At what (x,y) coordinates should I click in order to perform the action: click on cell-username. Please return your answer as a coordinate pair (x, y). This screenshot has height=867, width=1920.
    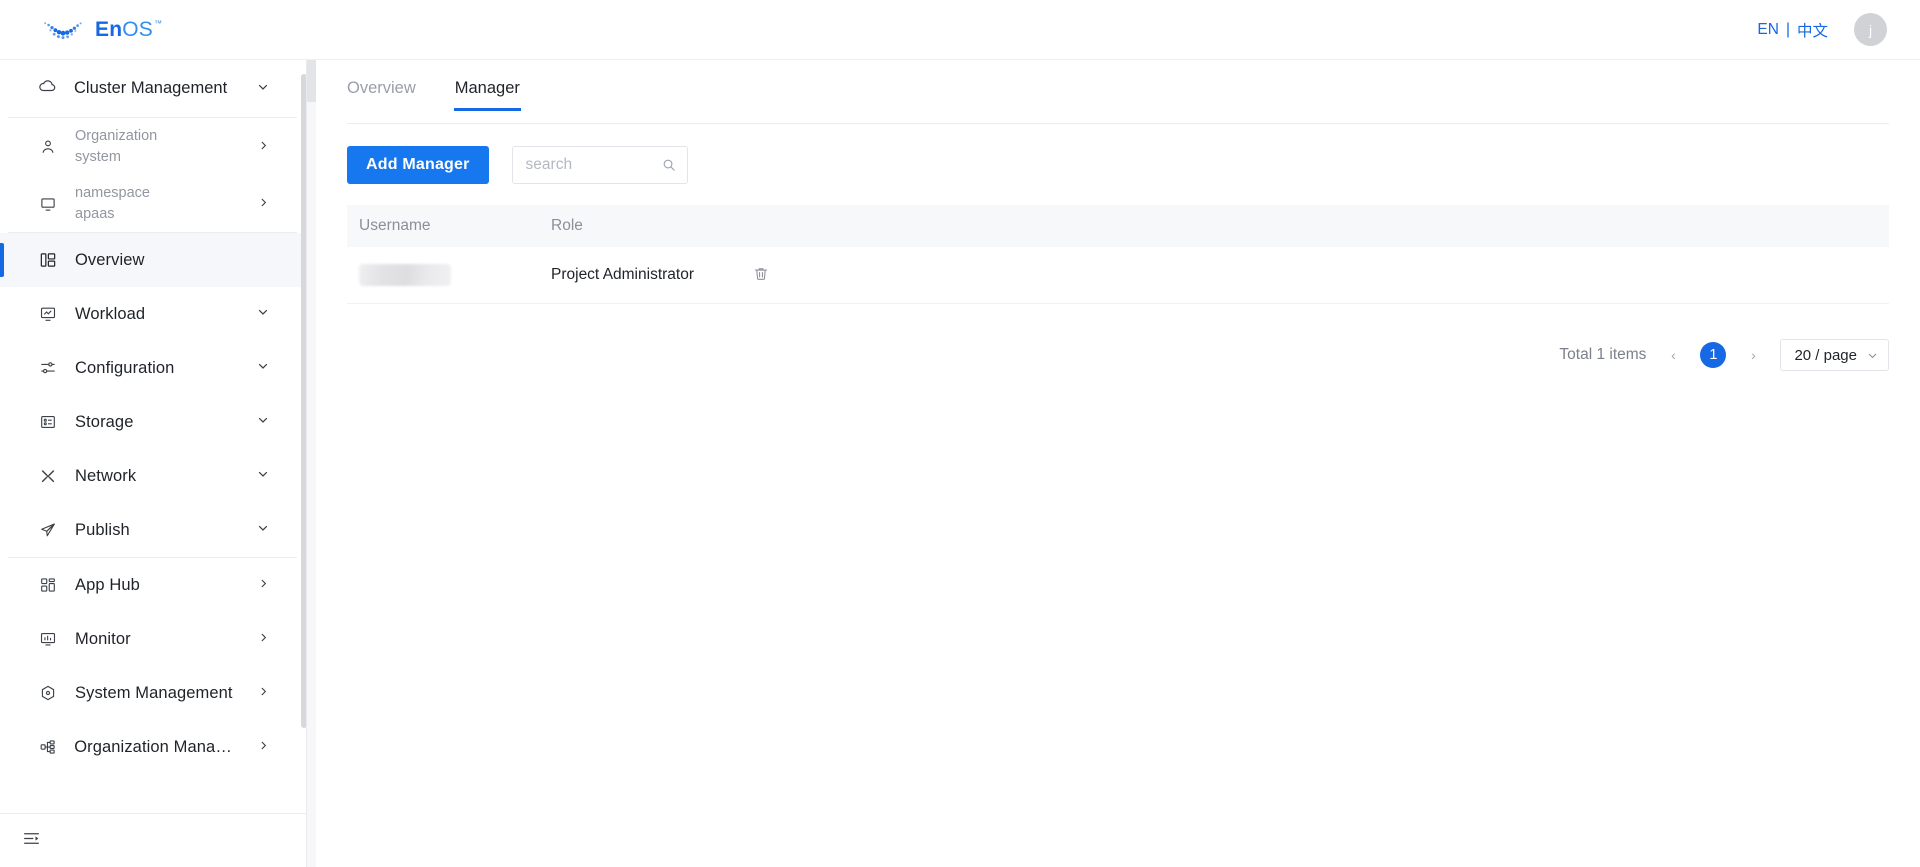
    Looking at the image, I should click on (449, 275).